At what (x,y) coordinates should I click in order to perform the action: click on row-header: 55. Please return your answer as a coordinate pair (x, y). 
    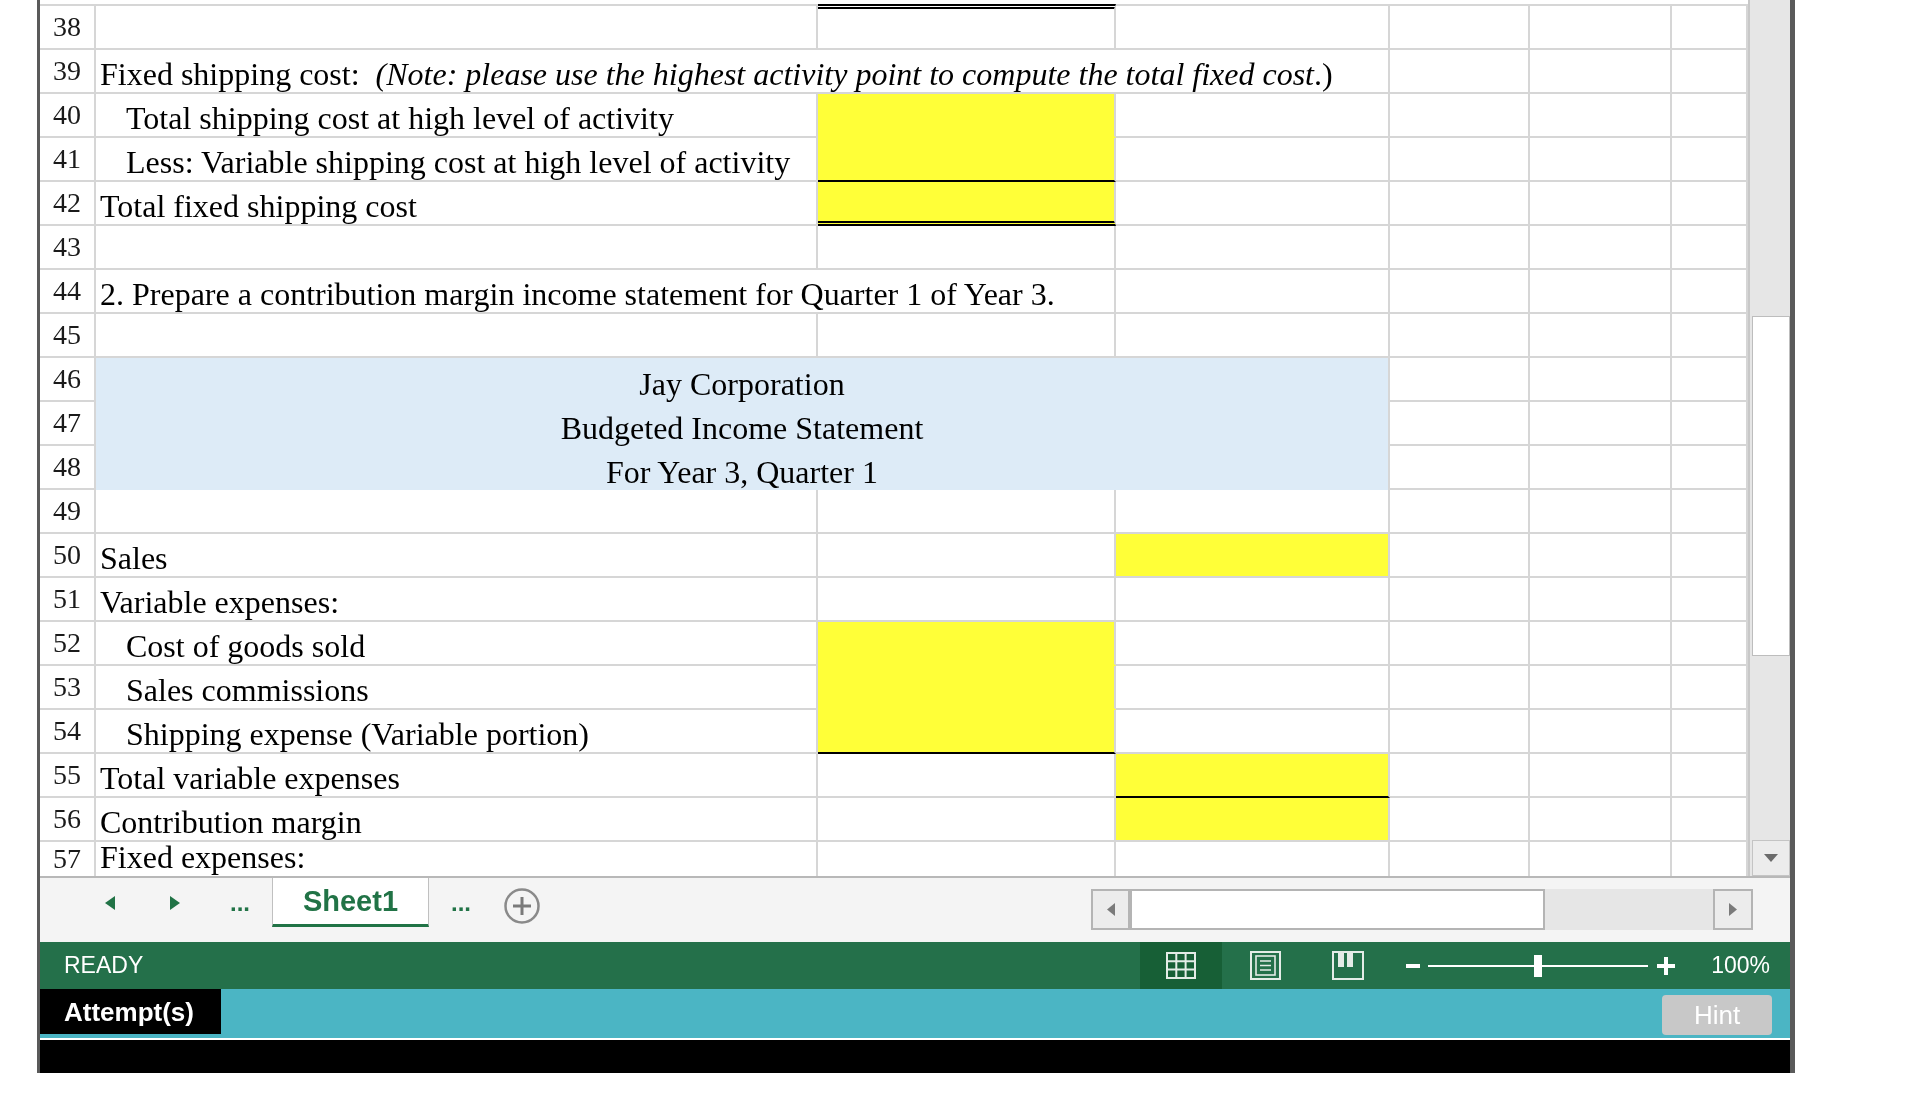
    Looking at the image, I should click on (68, 776).